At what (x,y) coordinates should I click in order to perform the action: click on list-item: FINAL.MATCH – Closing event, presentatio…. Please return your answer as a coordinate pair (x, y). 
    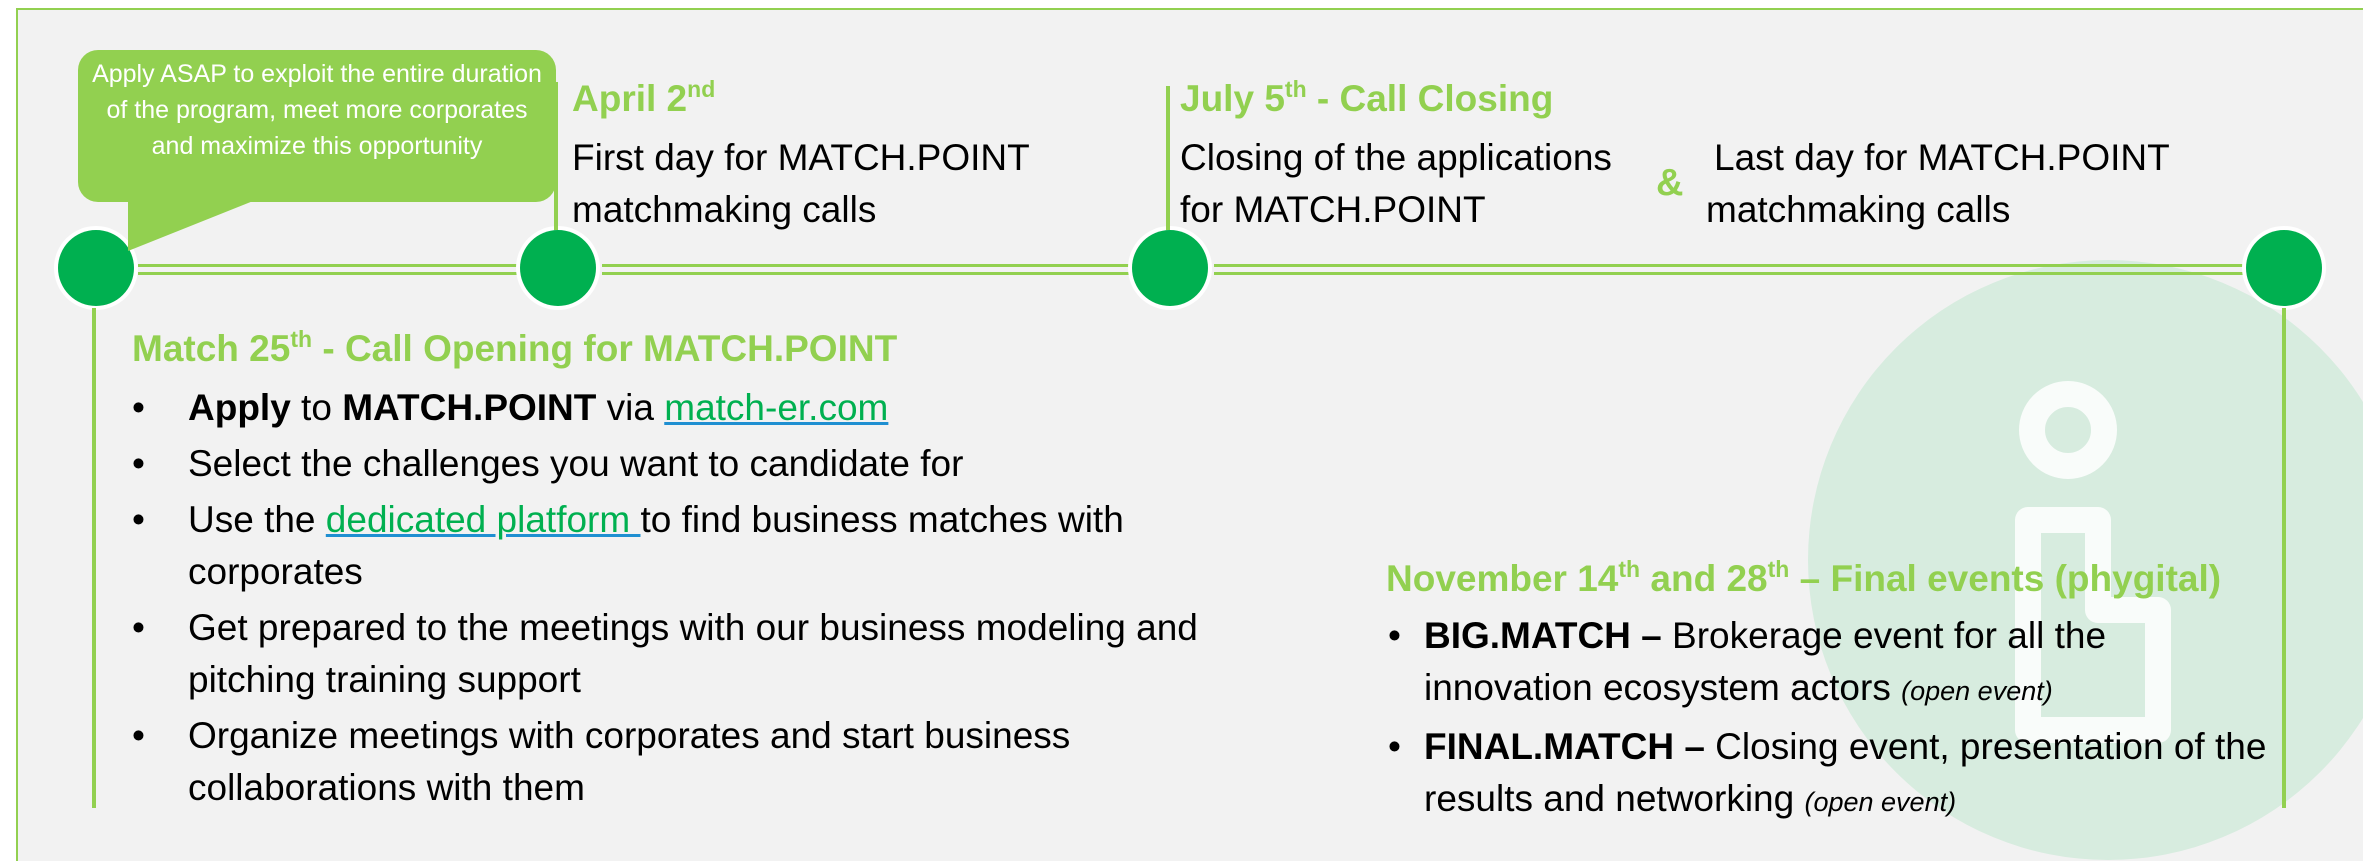
    Looking at the image, I should click on (1828, 774).